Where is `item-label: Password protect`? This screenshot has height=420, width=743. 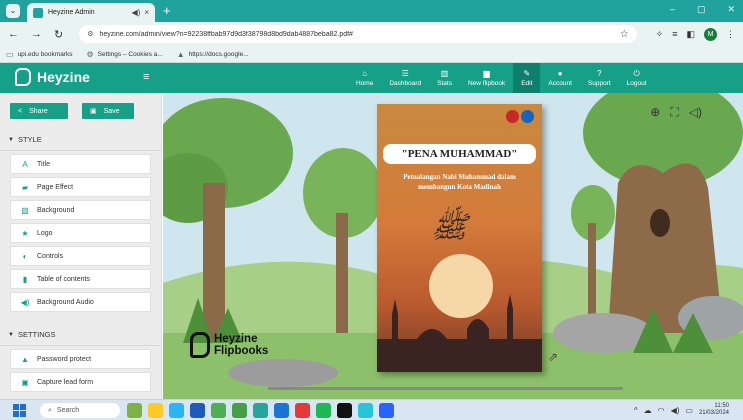 item-label: Password protect is located at coordinates (64, 359).